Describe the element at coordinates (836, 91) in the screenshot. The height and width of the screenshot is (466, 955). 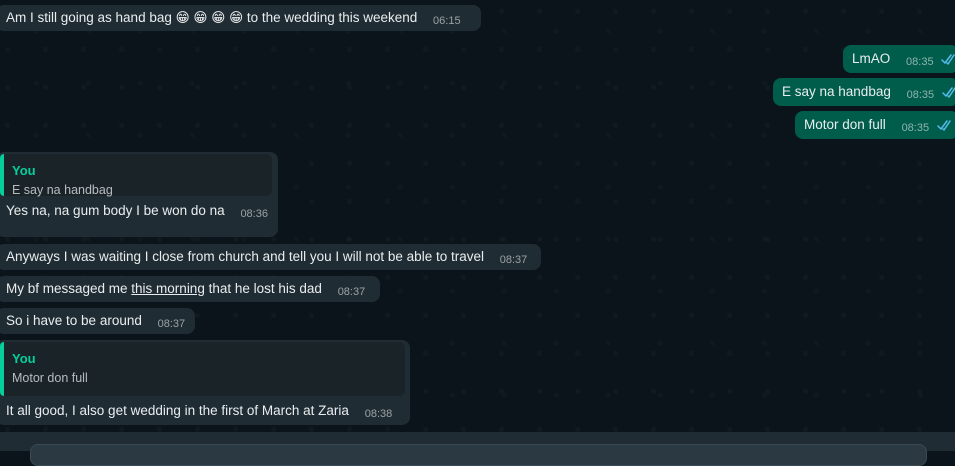
I see `message-text: E say na handbag` at that location.